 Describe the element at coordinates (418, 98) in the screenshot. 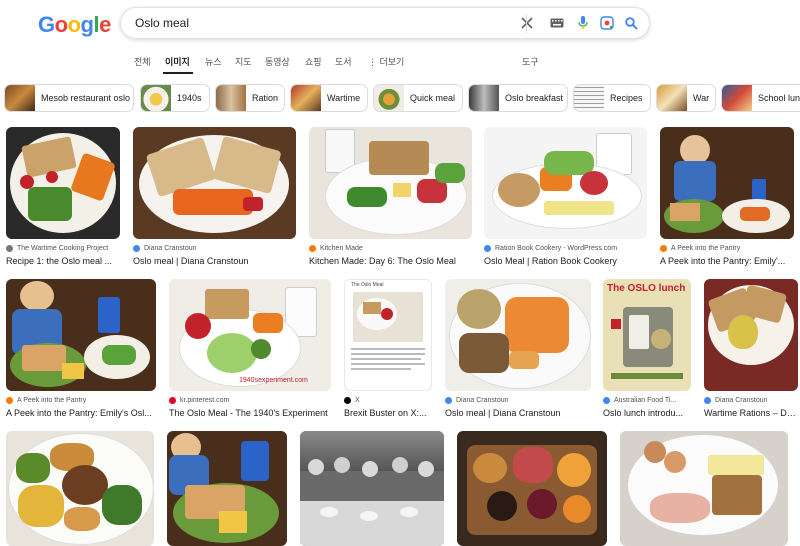

I see `chip-quick-meal: Quick meal` at that location.